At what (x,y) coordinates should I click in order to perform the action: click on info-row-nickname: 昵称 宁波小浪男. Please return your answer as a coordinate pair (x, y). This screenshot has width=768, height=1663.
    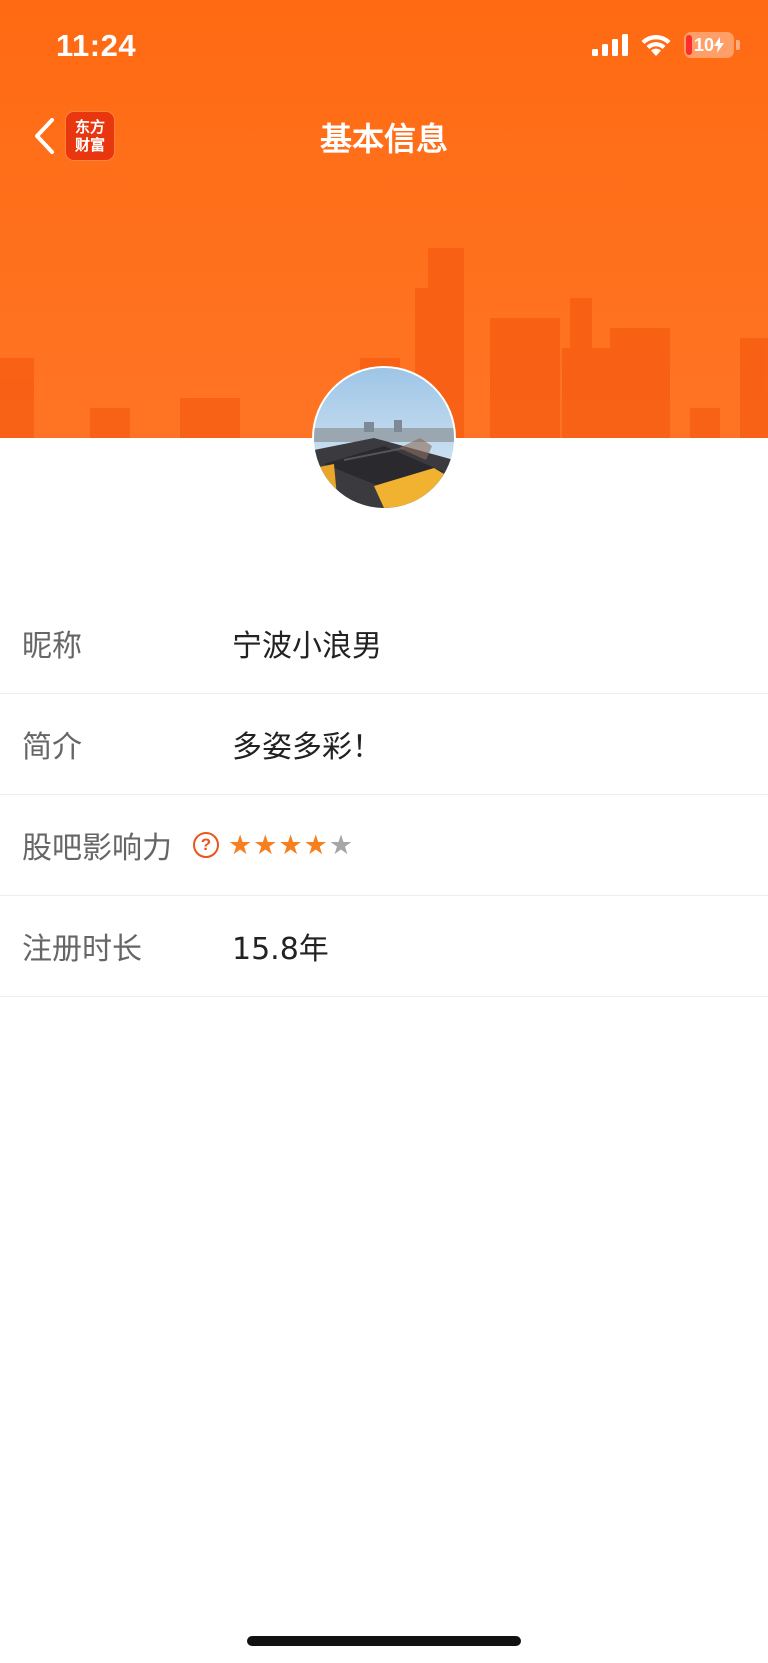
    Looking at the image, I should click on (384, 643).